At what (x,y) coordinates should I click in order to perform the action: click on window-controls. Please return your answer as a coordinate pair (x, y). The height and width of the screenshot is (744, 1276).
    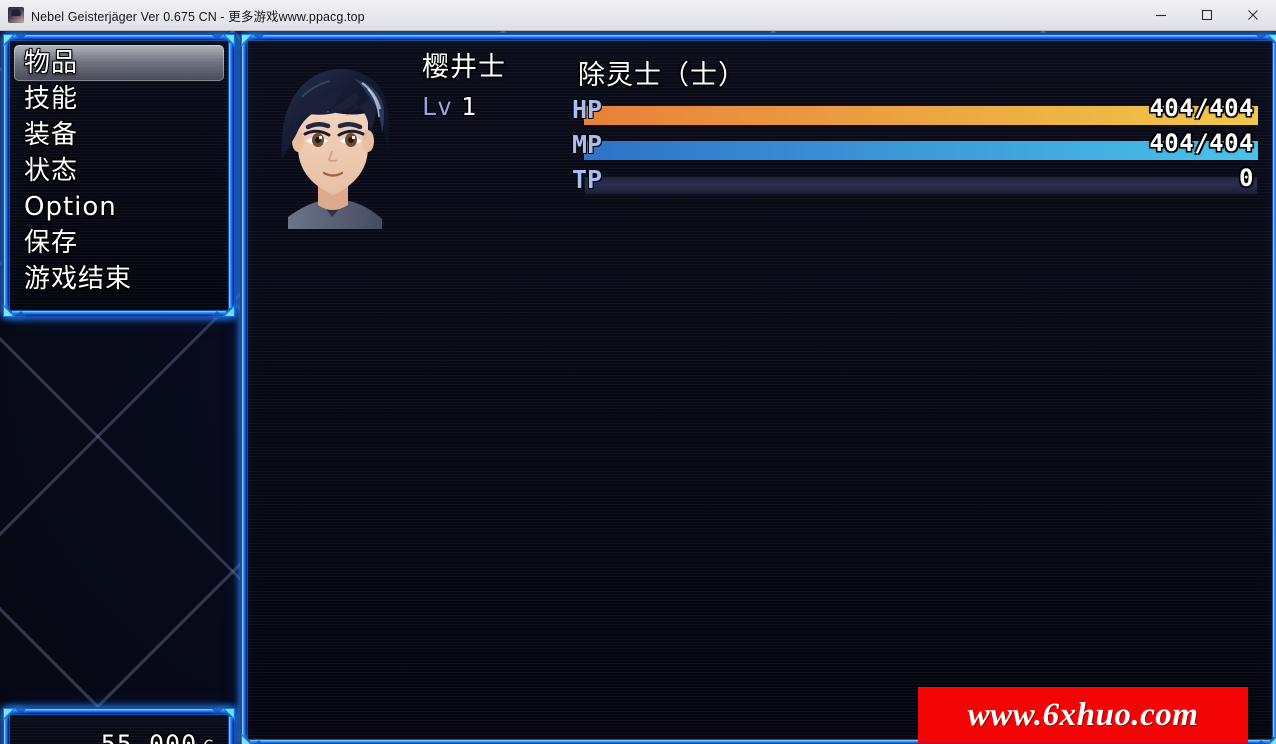
    Looking at the image, I should click on (1207, 15).